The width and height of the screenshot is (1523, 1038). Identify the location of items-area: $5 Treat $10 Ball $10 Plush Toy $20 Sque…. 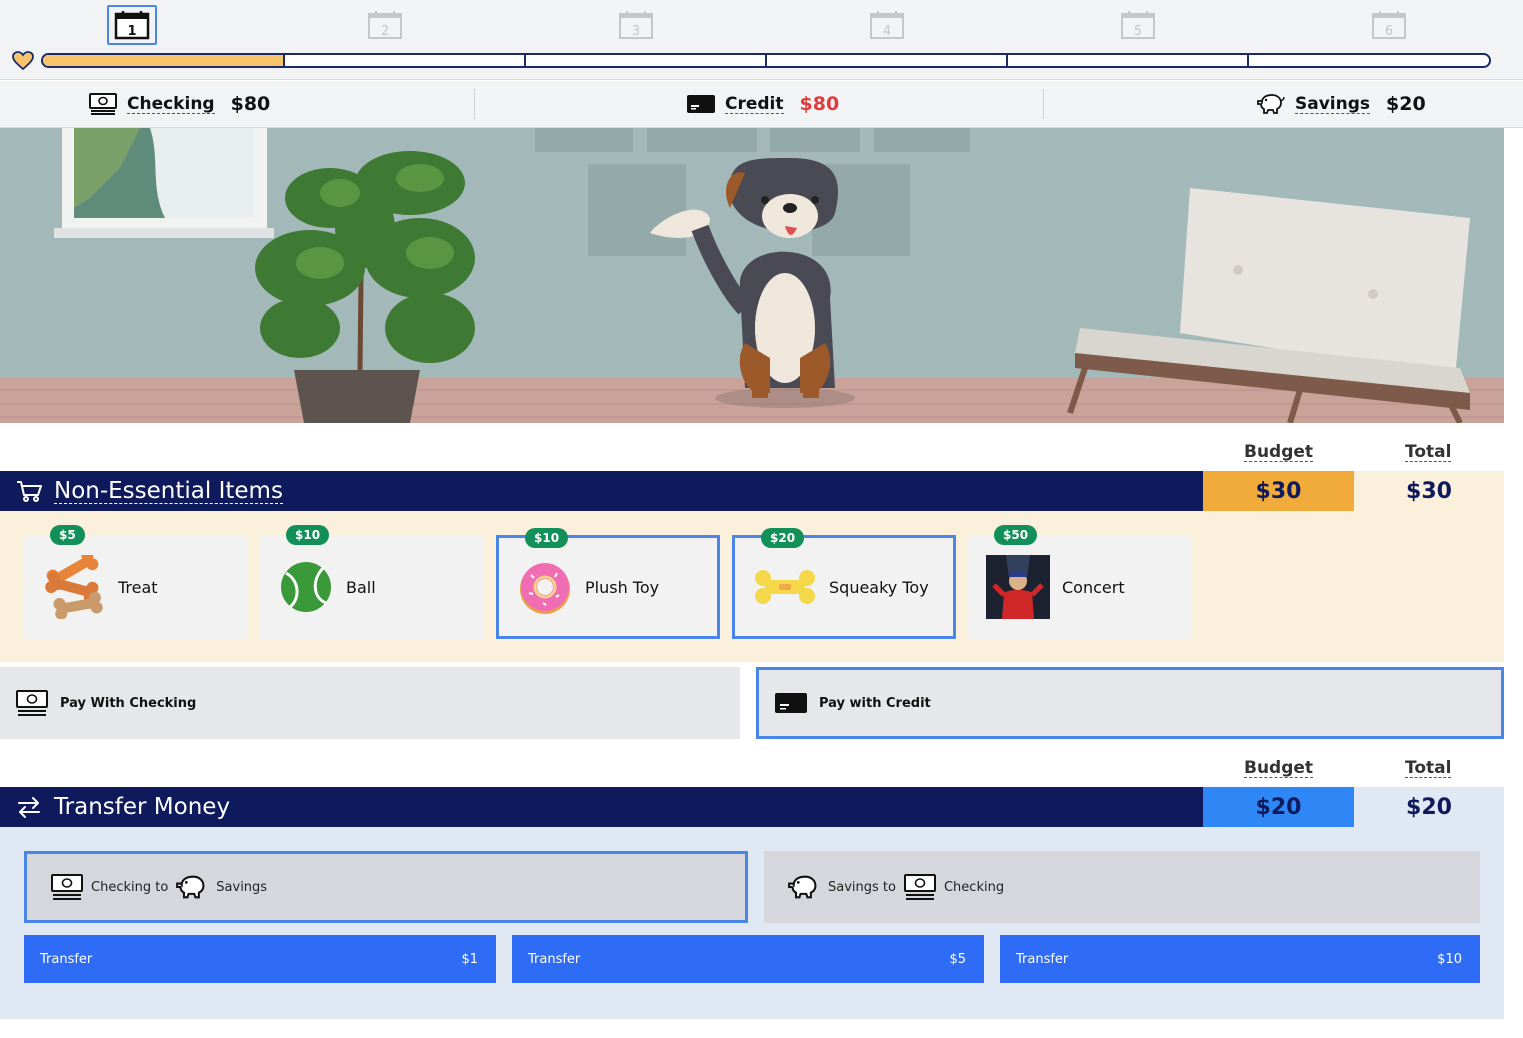
(752, 586).